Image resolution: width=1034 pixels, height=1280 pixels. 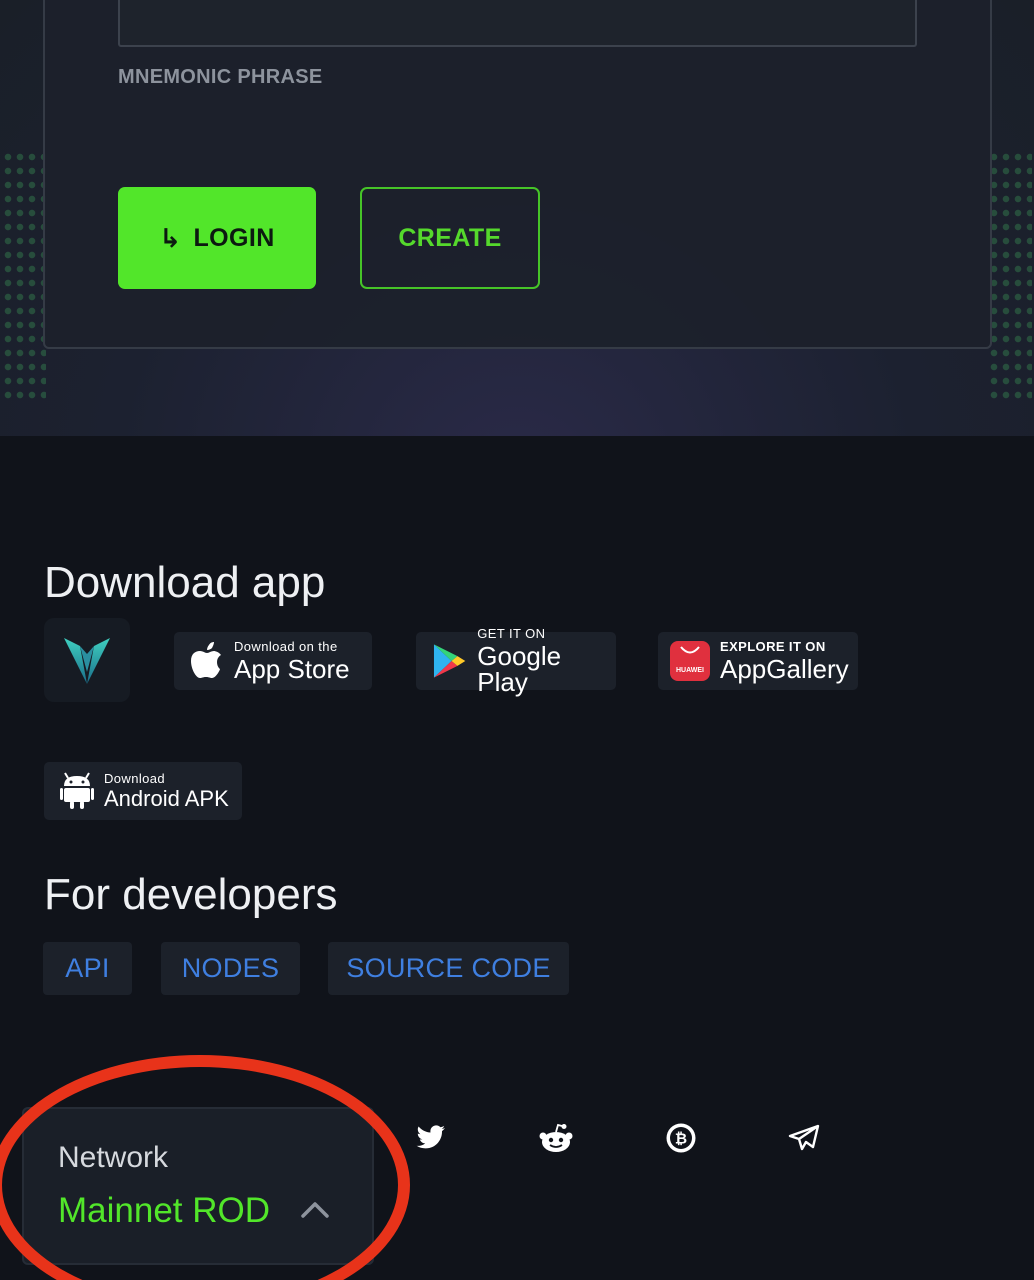 What do you see at coordinates (784, 669) in the screenshot?
I see `app-gallery-big-text: AppGallery` at bounding box center [784, 669].